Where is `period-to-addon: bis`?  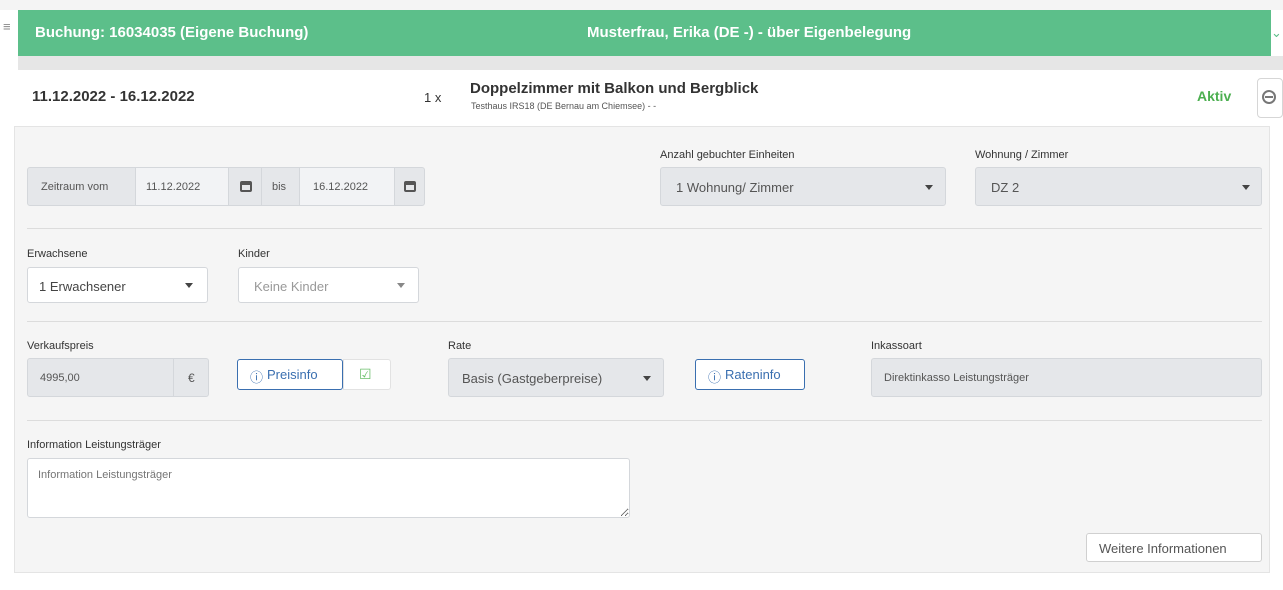 period-to-addon: bis is located at coordinates (280, 186).